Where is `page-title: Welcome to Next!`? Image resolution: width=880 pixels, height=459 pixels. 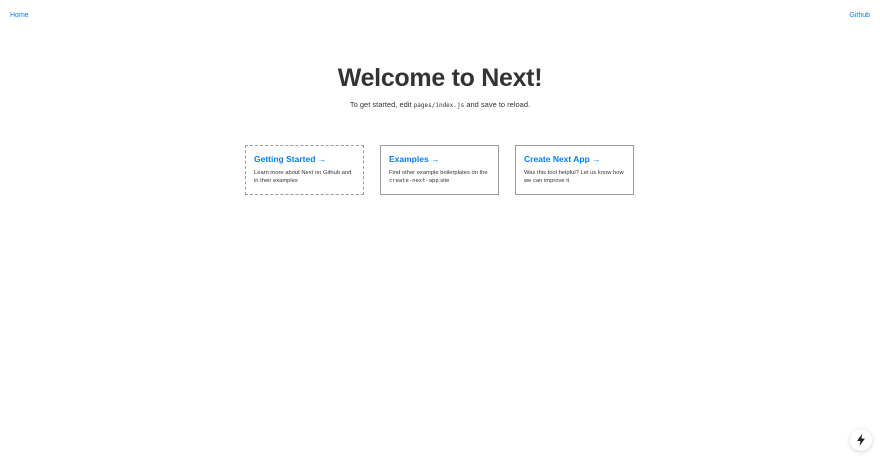
page-title: Welcome to Next! is located at coordinates (440, 78).